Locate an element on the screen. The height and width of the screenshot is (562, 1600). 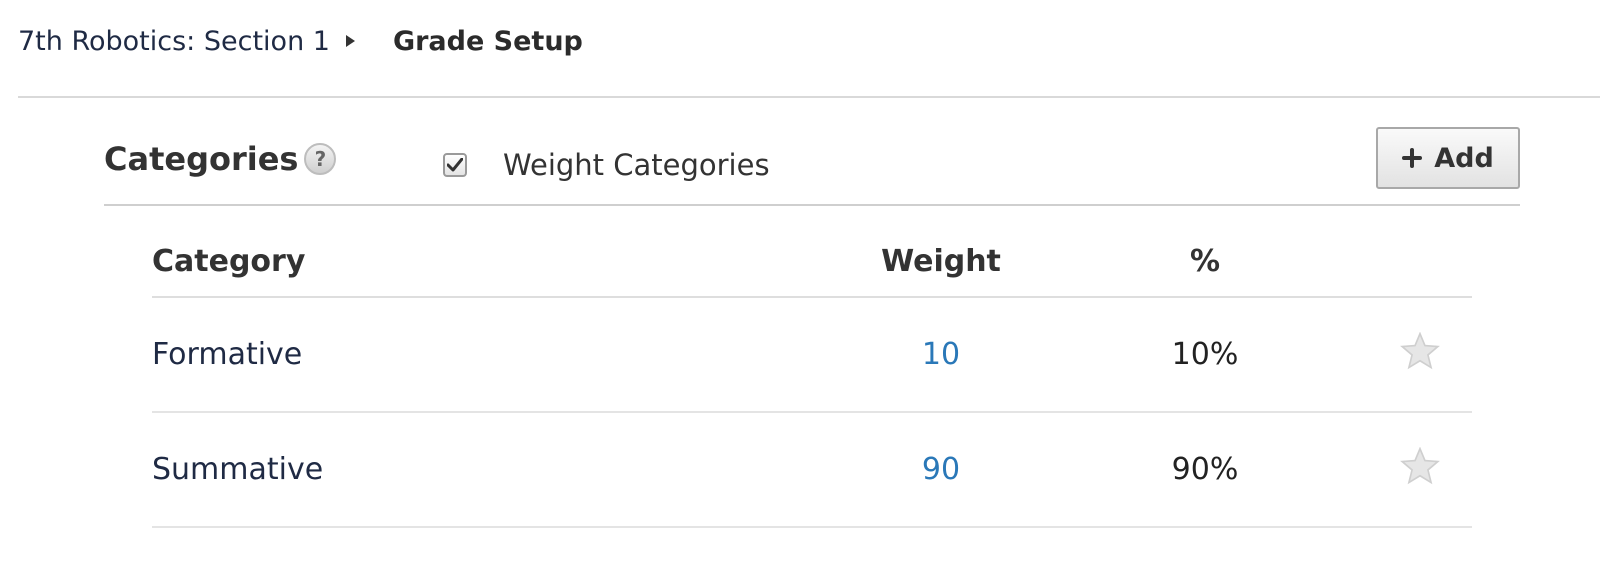
breadcrumb-arrow-icon is located at coordinates (350, 41).